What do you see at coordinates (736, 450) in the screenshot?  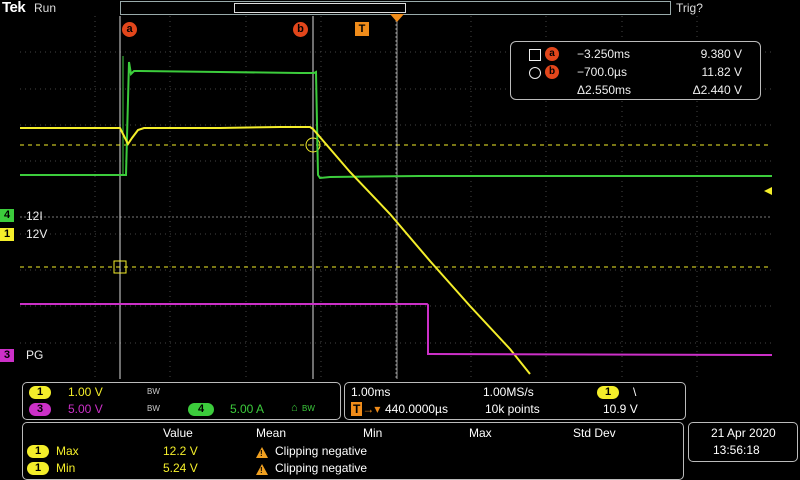 I see `time-display: 13:56:18` at bounding box center [736, 450].